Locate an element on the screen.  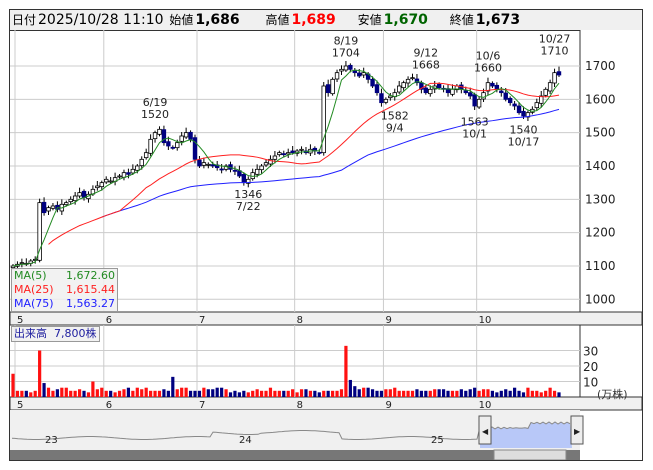
volume-value: 7,800株 is located at coordinates (75, 333).